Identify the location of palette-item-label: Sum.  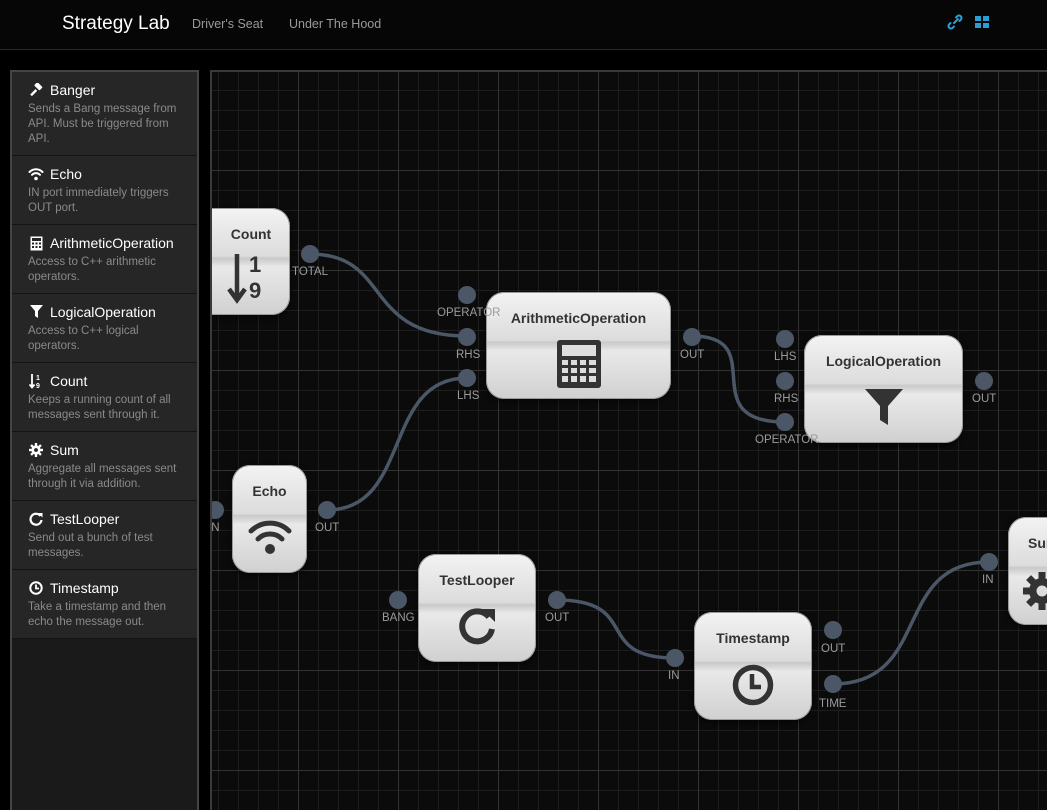
(64, 450).